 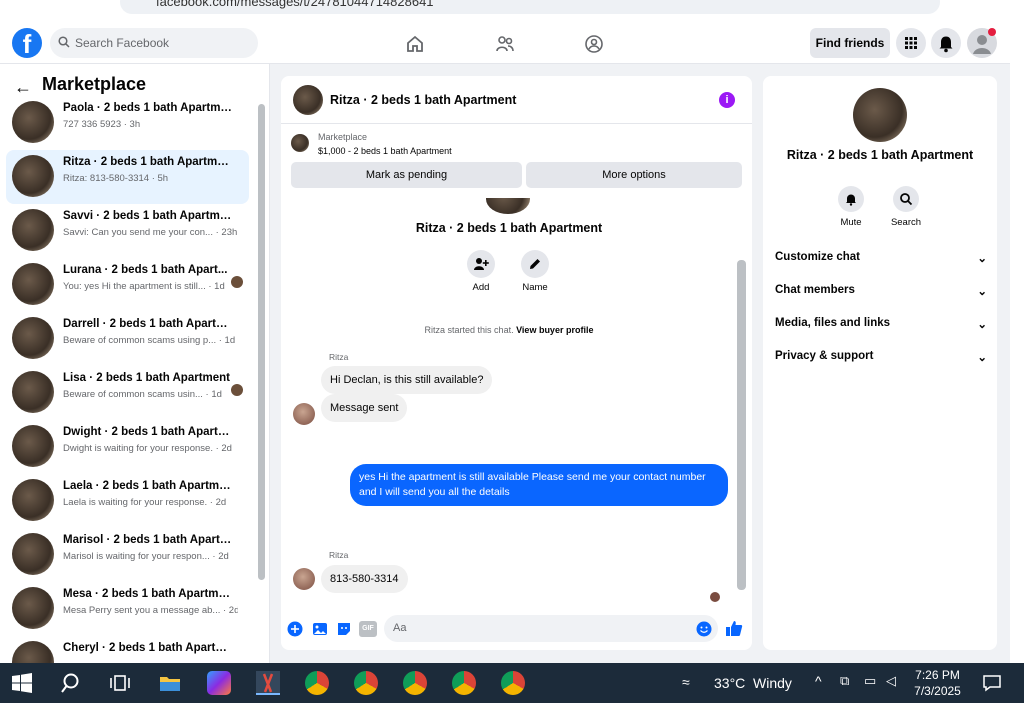 I want to click on thumbs-up-icon, so click(x=734, y=628).